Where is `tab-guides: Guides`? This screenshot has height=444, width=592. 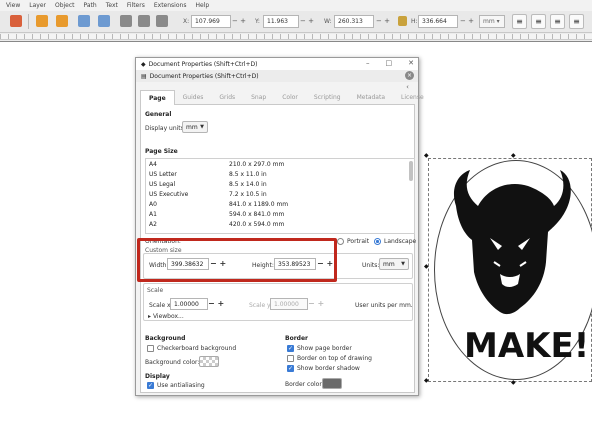 tab-guides: Guides is located at coordinates (193, 97).